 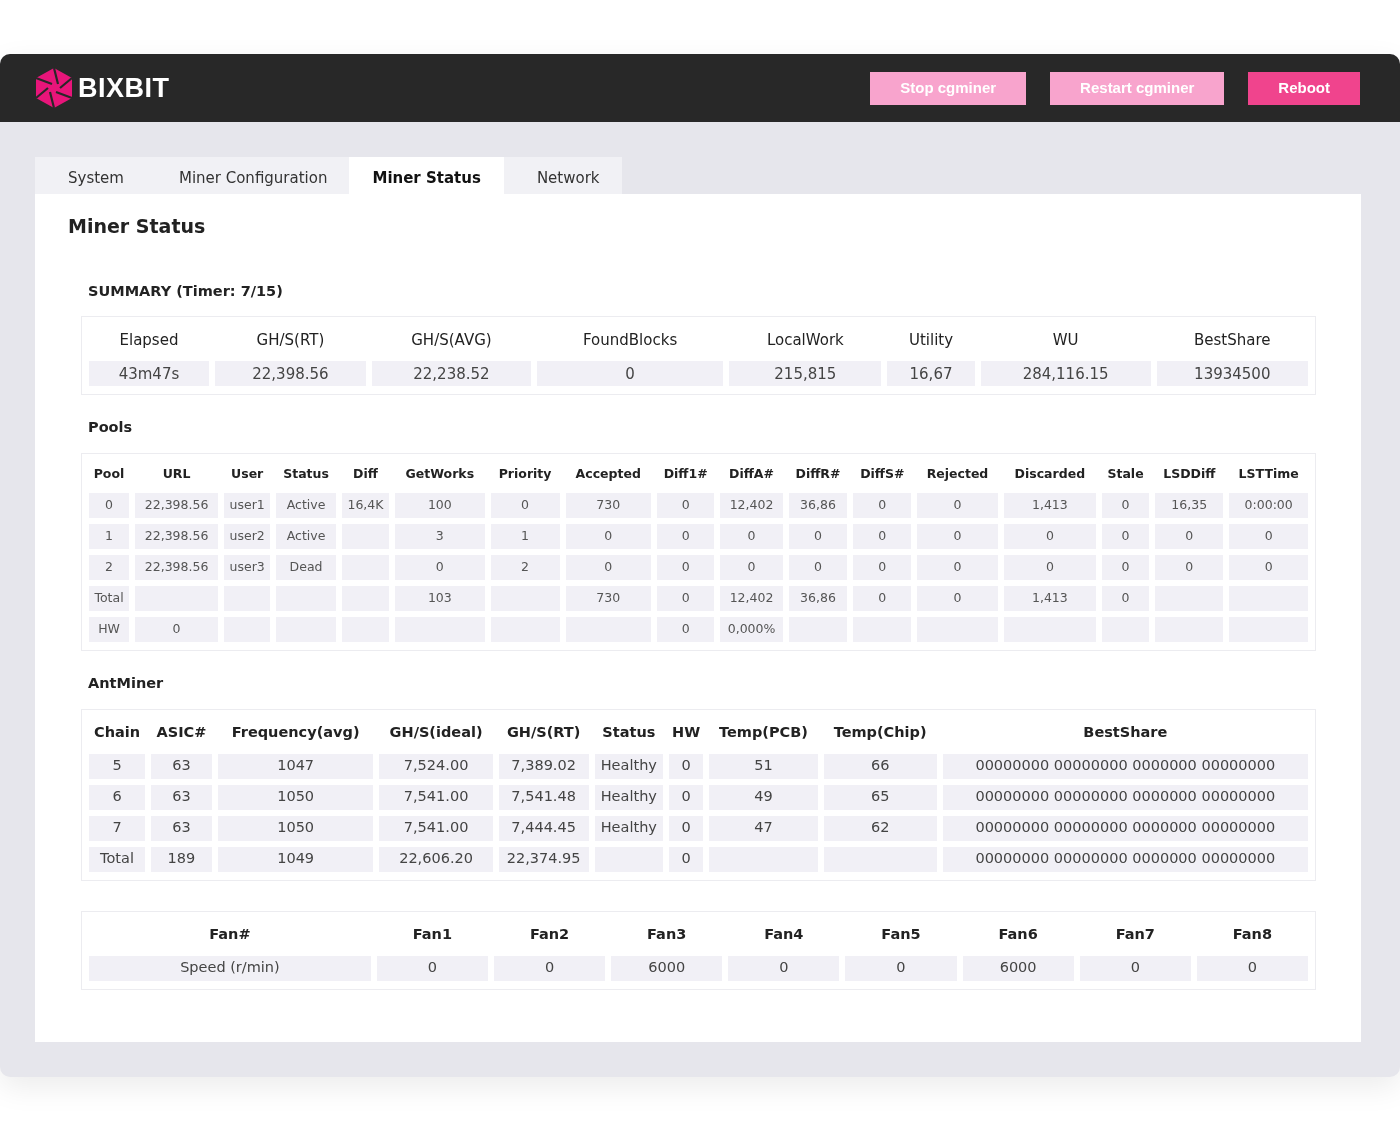 What do you see at coordinates (1252, 934) in the screenshot?
I see `column-header: Fan8` at bounding box center [1252, 934].